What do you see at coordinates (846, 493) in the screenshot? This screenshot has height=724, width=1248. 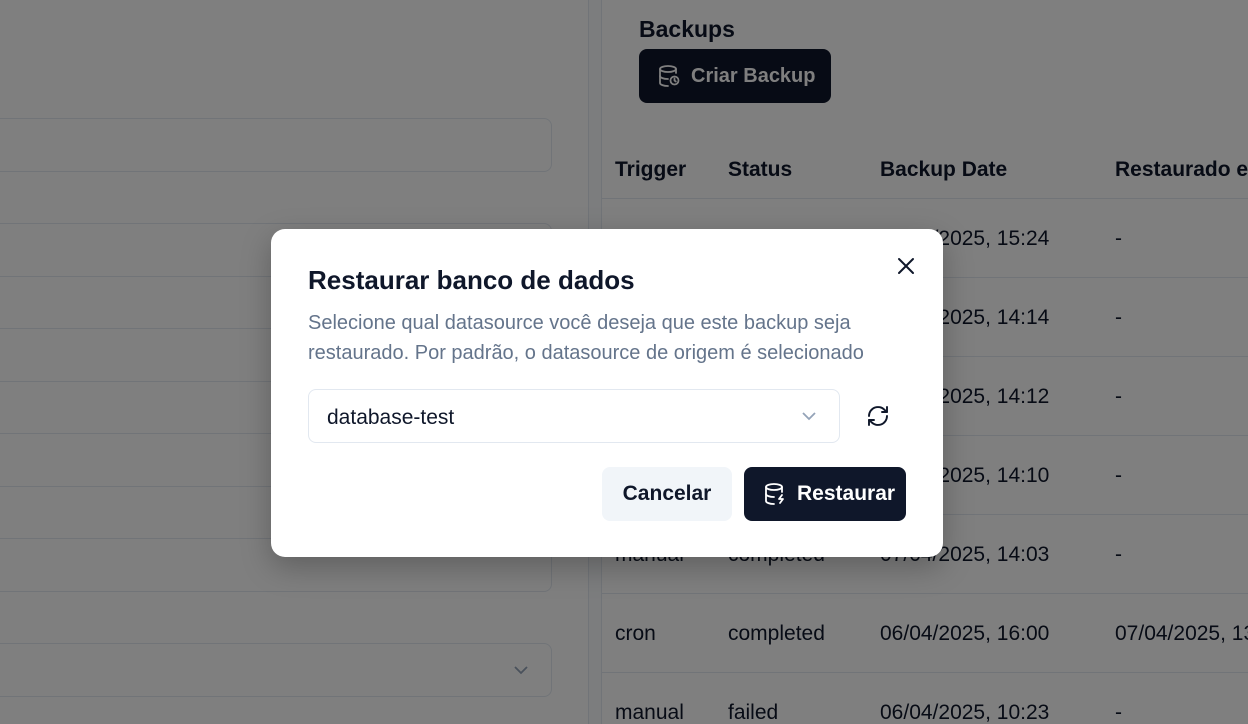 I see `restore-label: Restaurar` at bounding box center [846, 493].